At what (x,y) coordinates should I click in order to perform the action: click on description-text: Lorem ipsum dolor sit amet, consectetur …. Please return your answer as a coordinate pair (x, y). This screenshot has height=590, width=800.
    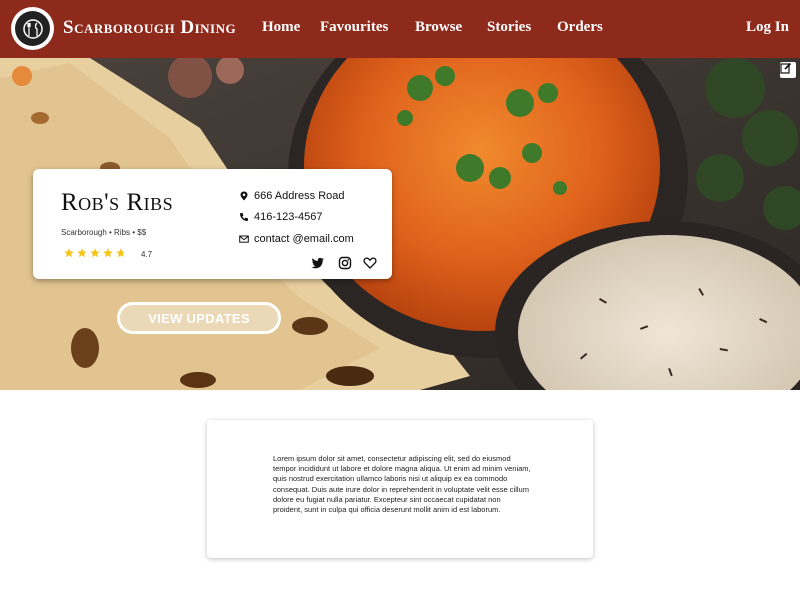
    Looking at the image, I should click on (402, 484).